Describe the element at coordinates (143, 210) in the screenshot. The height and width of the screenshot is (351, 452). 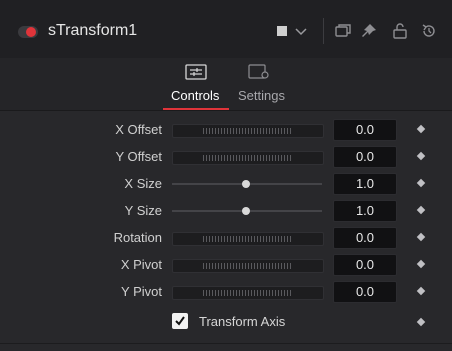
I see `control-label: Y Size` at that location.